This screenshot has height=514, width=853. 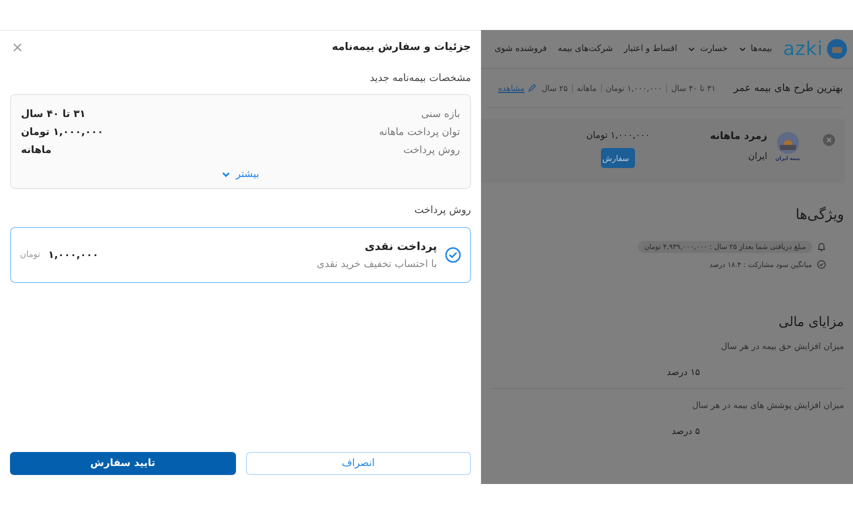 I want to click on nav-item: بیمه‌ها, so click(x=755, y=49).